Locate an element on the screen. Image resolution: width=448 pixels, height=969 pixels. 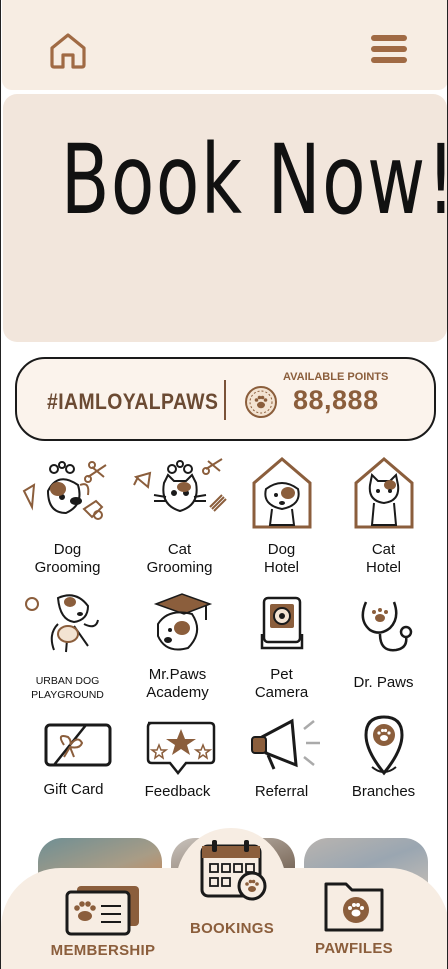
academy-icon is located at coordinates (182, 622).